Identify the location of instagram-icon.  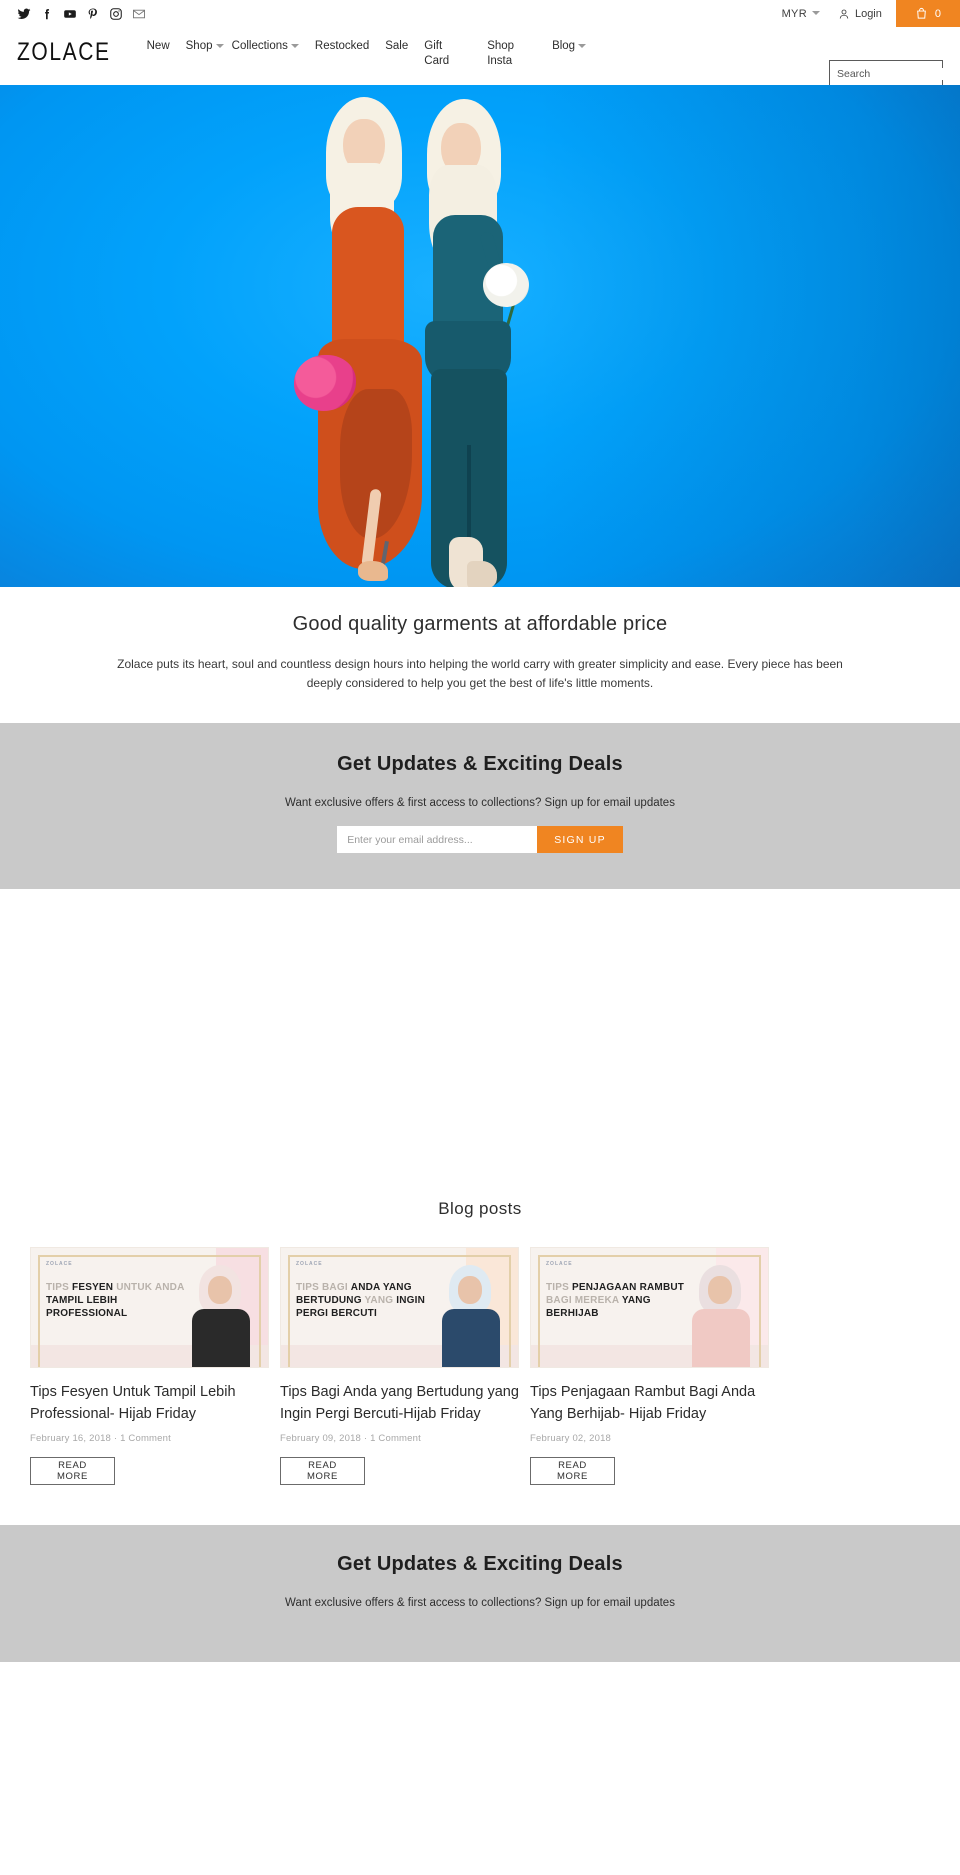
(116, 14).